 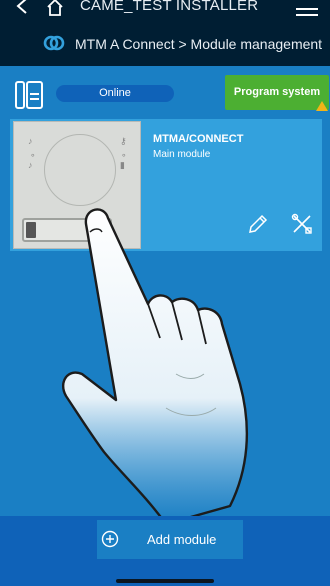 I want to click on warning-icon, so click(x=322, y=106).